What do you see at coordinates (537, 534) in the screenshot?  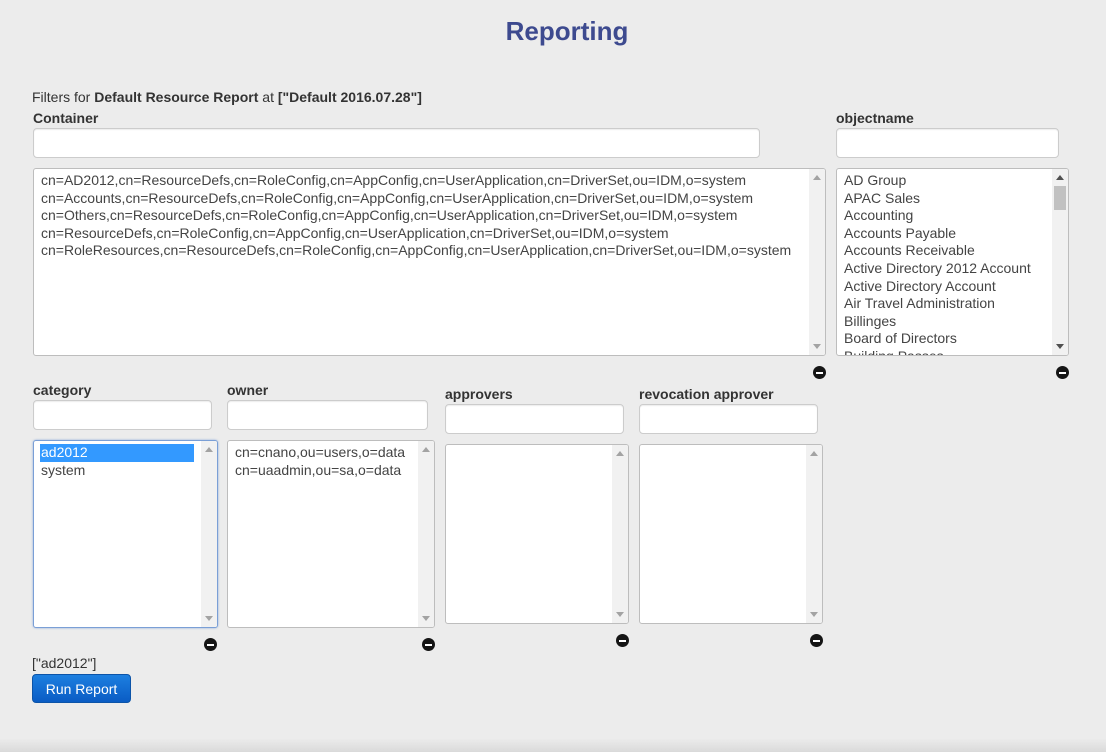 I see `approvers-listbox` at bounding box center [537, 534].